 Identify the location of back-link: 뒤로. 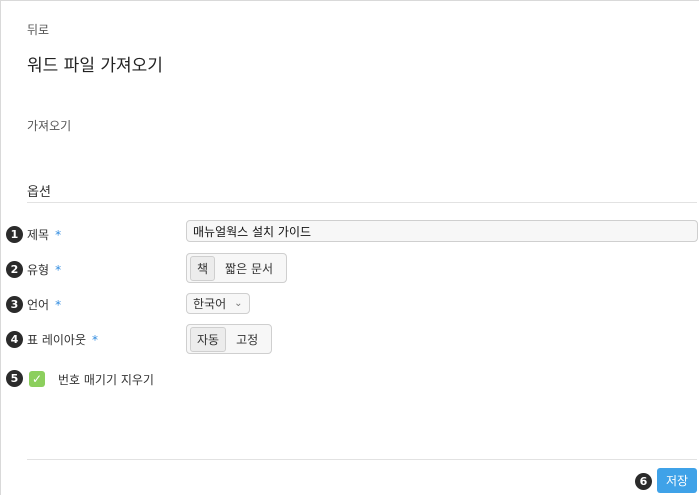
(38, 29).